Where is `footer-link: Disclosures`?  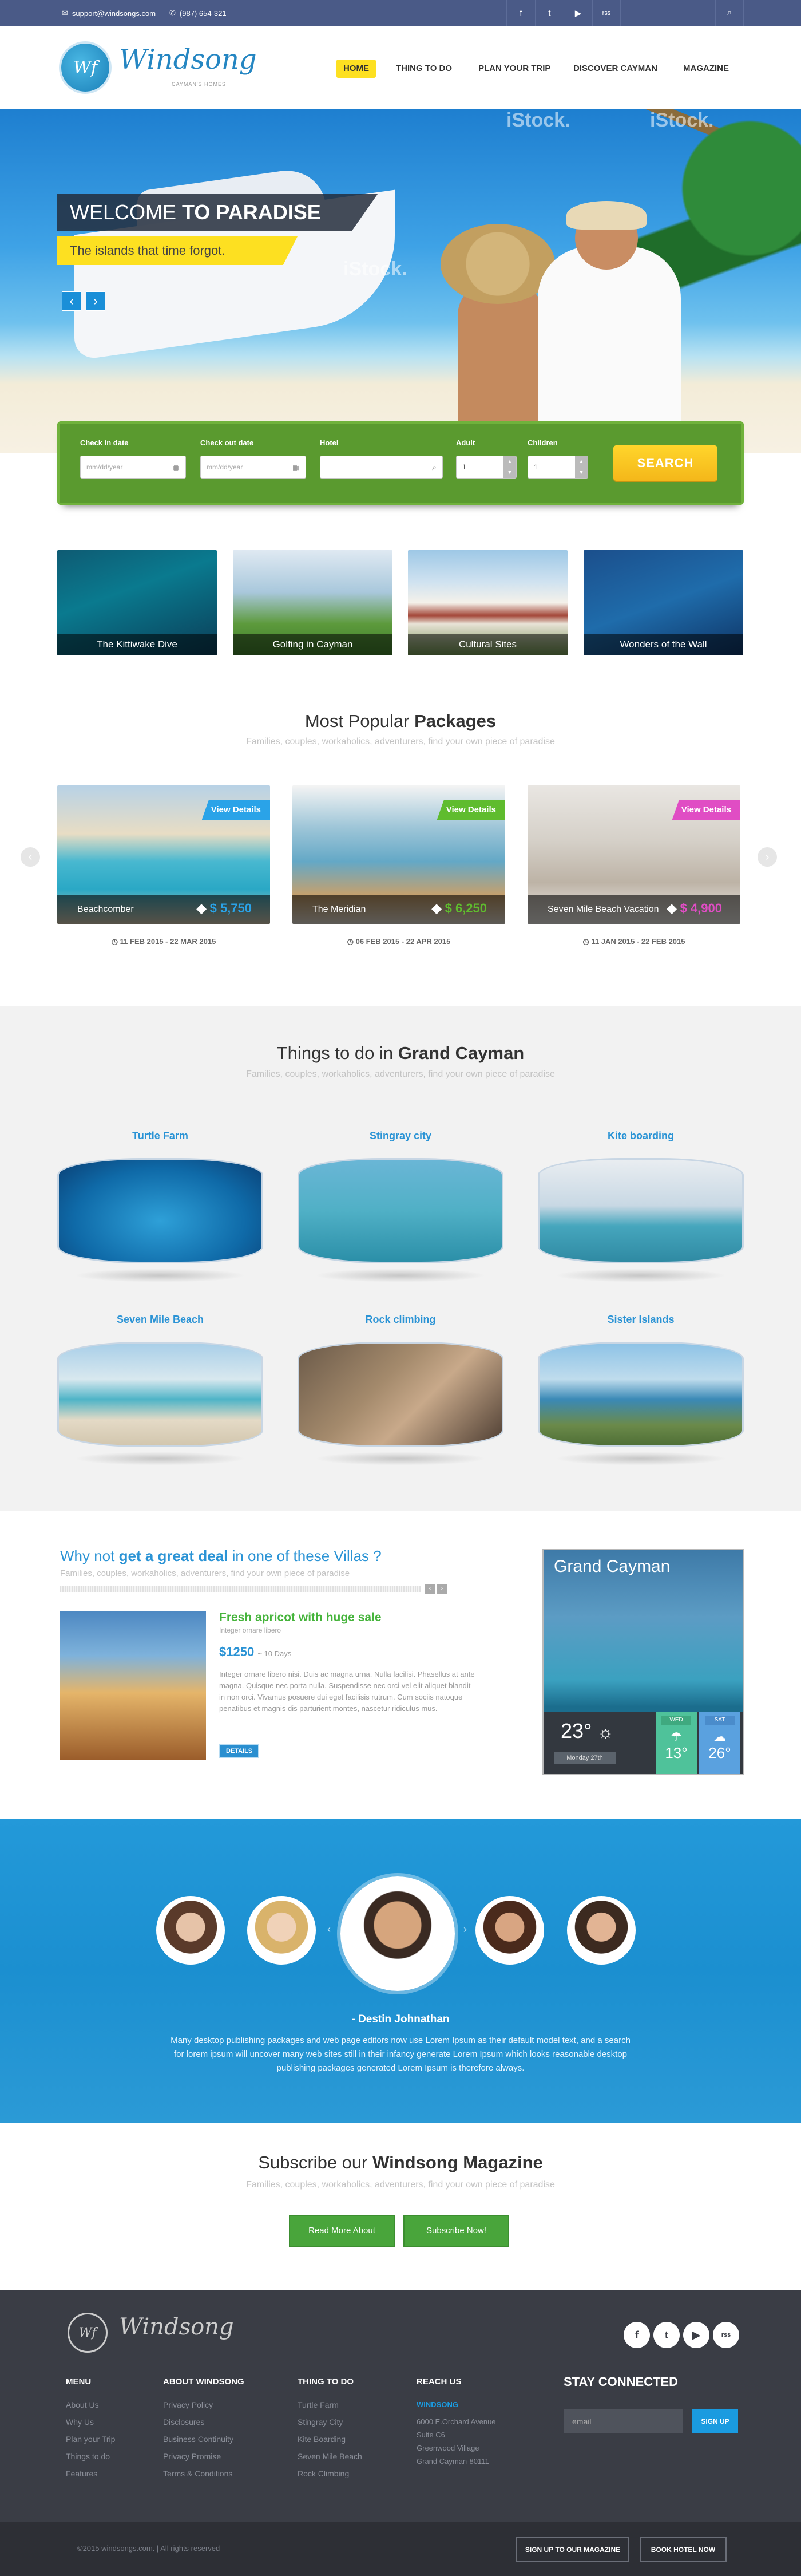
footer-link: Disclosures is located at coordinates (184, 2422).